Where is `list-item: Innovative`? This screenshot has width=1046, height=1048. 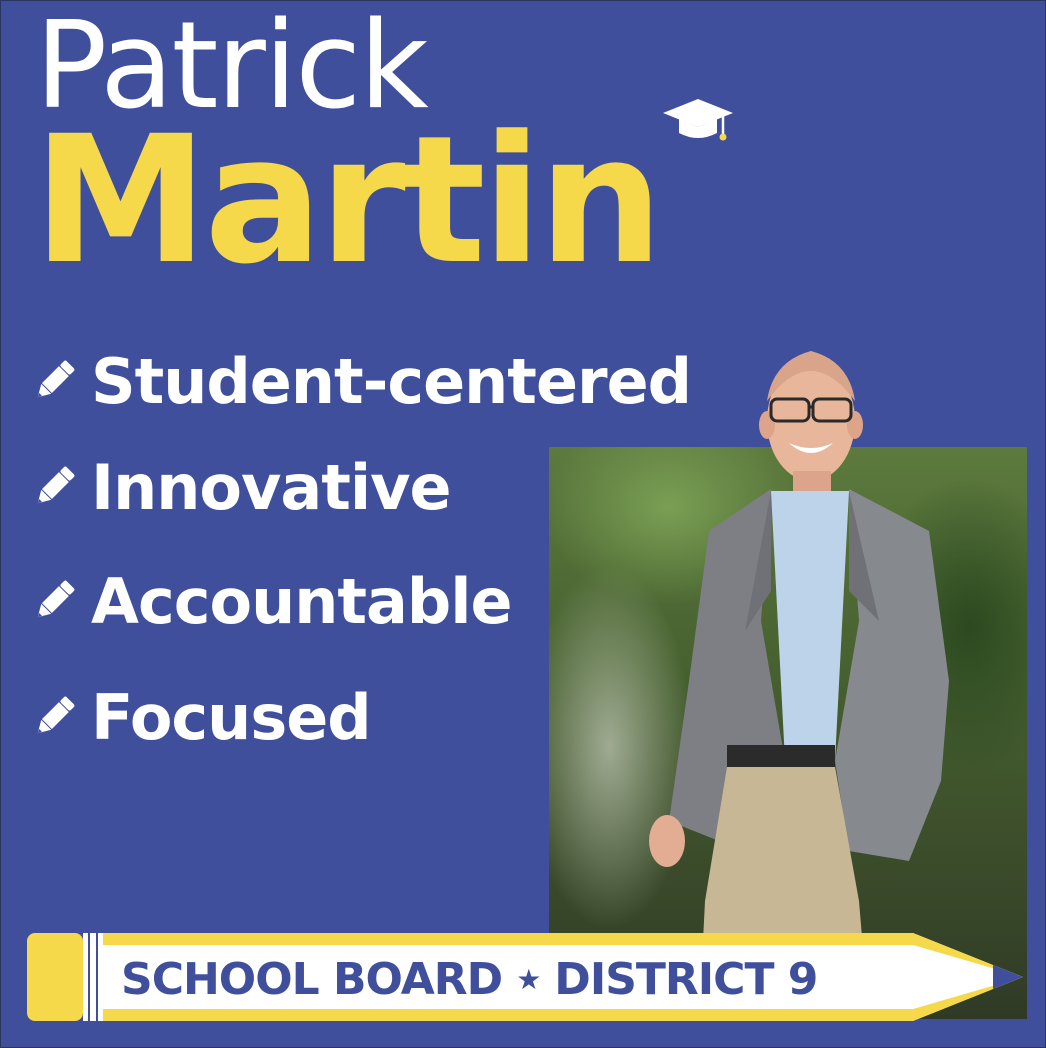
list-item: Innovative is located at coordinates (389, 487).